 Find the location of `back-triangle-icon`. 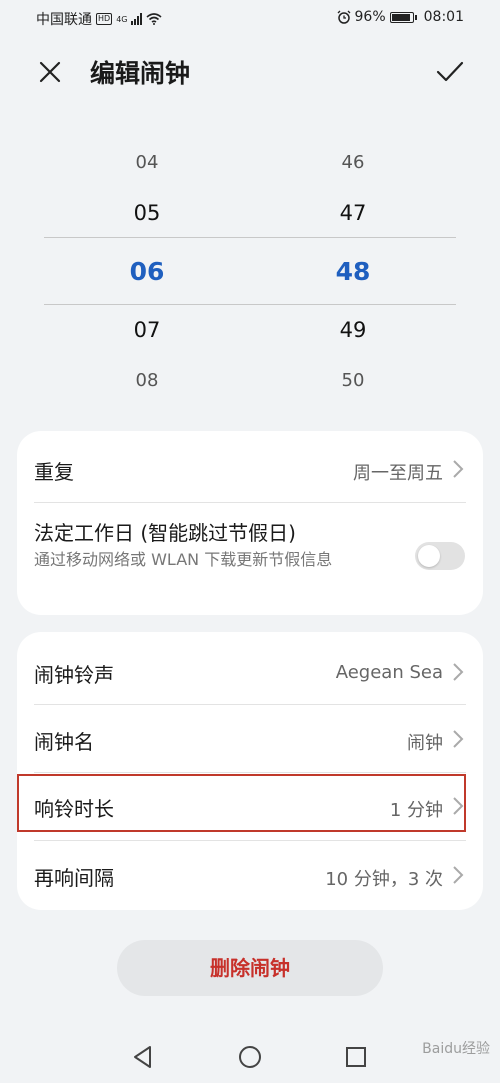

back-triangle-icon is located at coordinates (143, 1057).